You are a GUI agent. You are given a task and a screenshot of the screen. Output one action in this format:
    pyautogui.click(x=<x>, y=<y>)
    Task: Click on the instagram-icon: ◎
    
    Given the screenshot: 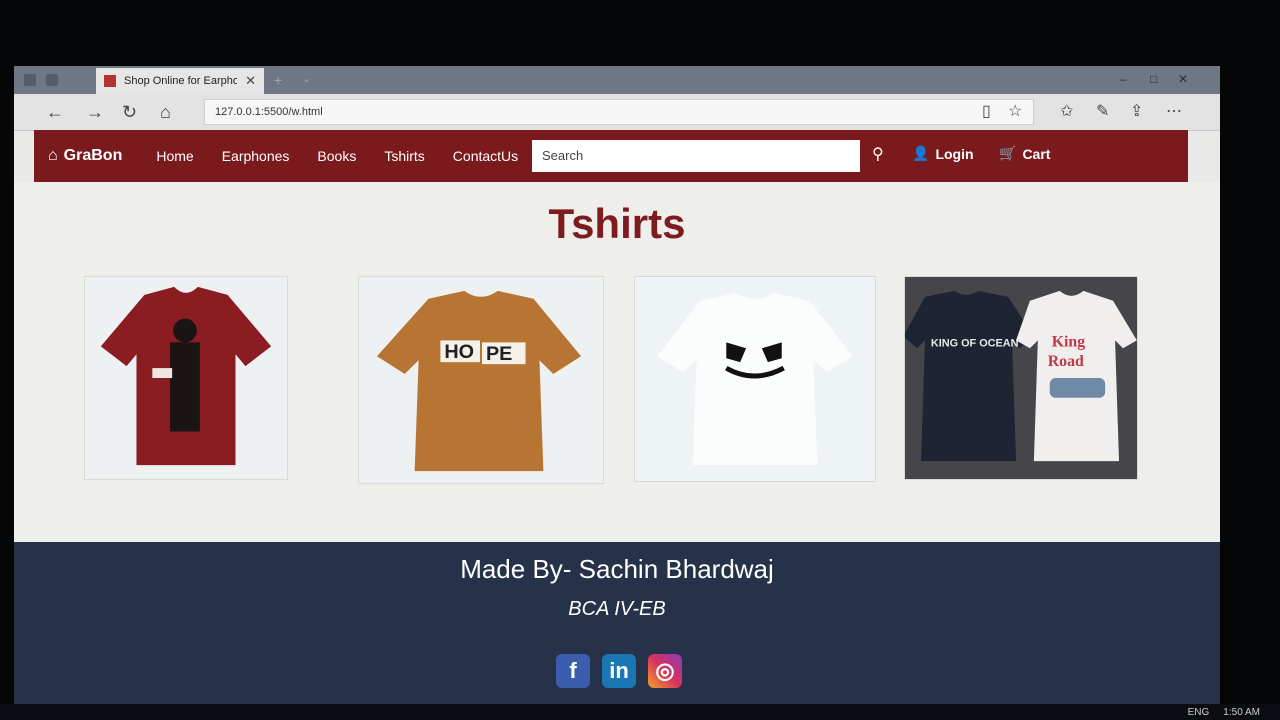 What is the action you would take?
    pyautogui.click(x=665, y=671)
    